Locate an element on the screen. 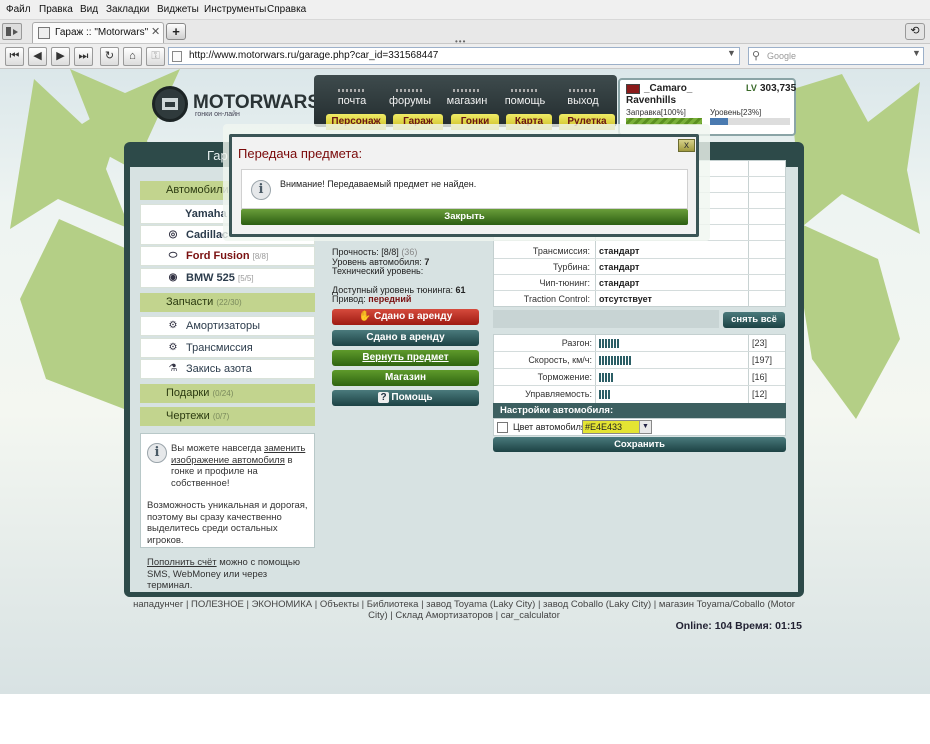  rewind-icon: ⏮ is located at coordinates (14, 56).